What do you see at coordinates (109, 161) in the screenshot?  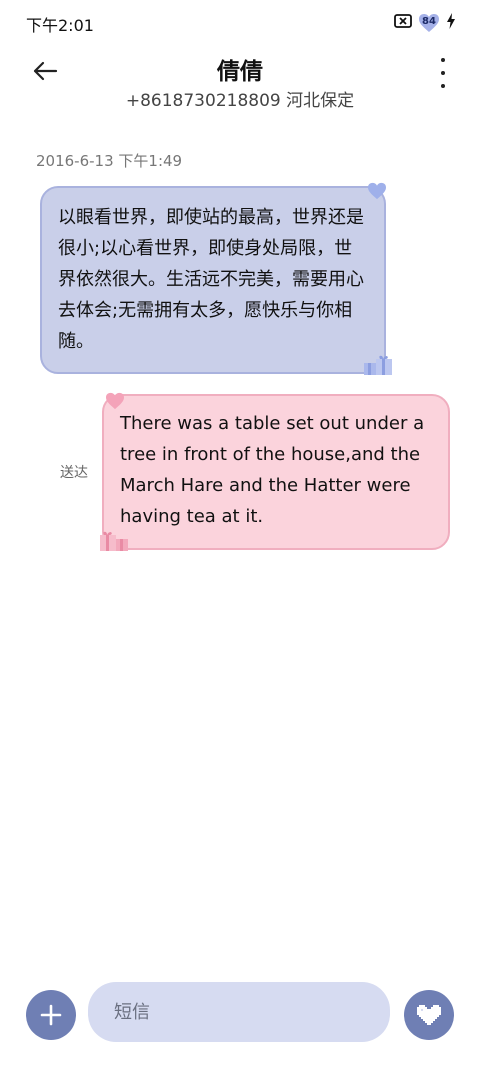 I see `message-timestamp: 2016-6-13 下午1:49` at bounding box center [109, 161].